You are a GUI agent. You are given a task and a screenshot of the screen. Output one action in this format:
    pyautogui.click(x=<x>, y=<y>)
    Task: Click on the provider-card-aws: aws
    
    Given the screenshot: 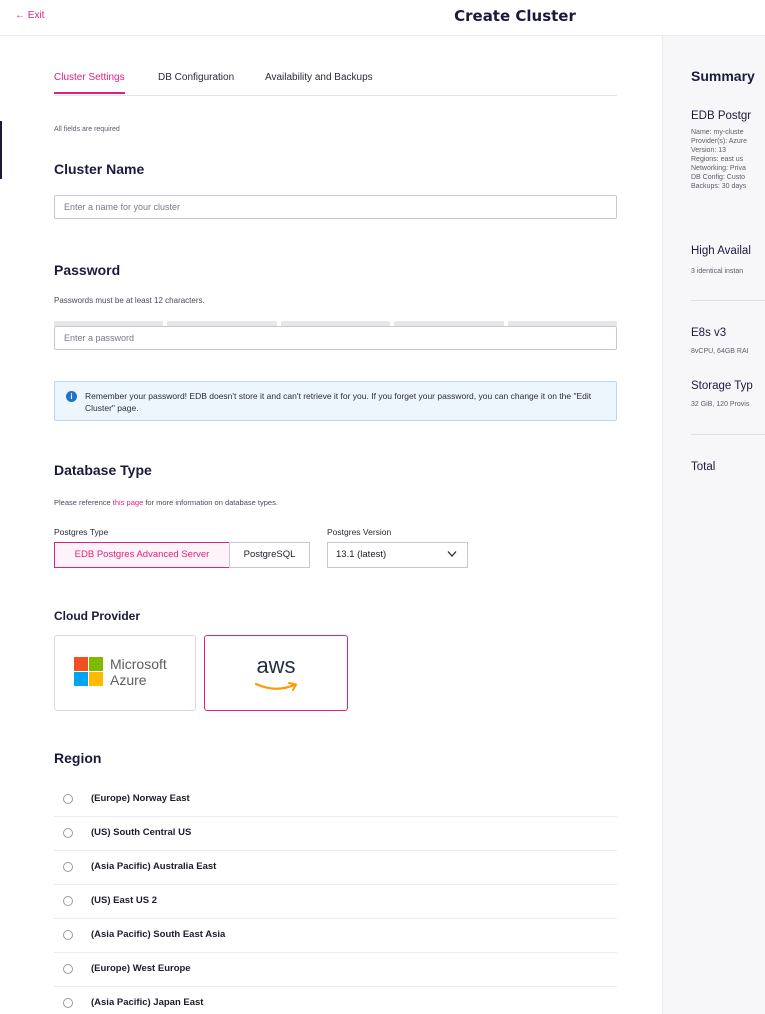 What is the action you would take?
    pyautogui.click(x=276, y=673)
    